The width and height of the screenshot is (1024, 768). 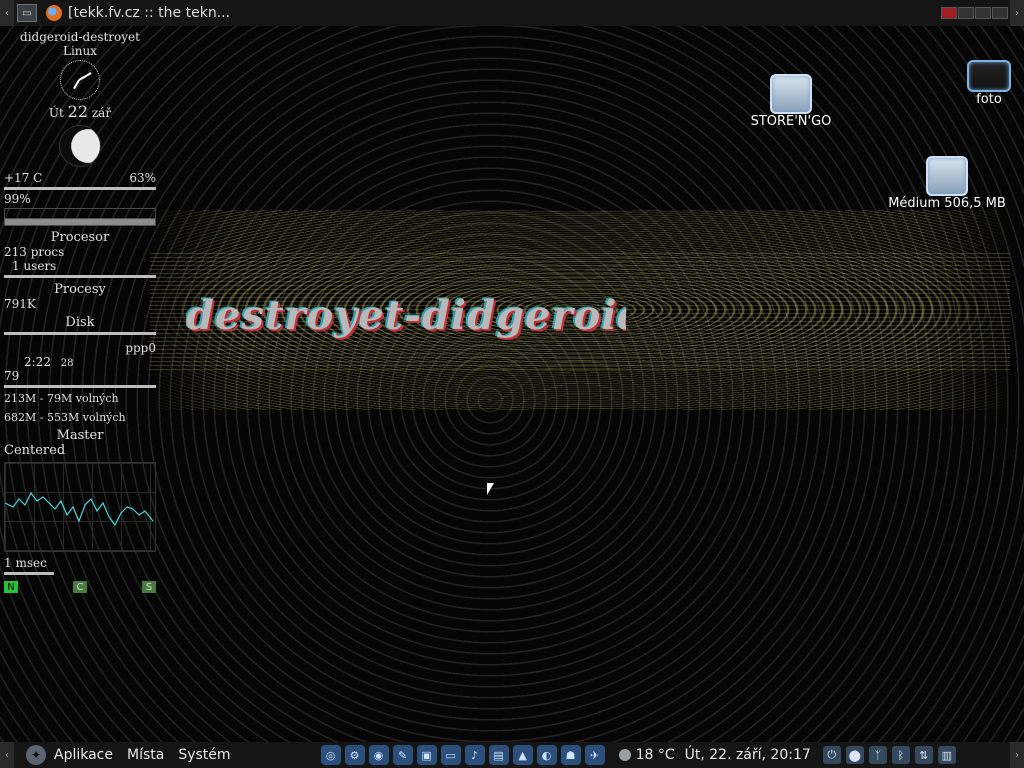 I want to click on wireless-icon: ᛉ, so click(x=877, y=755).